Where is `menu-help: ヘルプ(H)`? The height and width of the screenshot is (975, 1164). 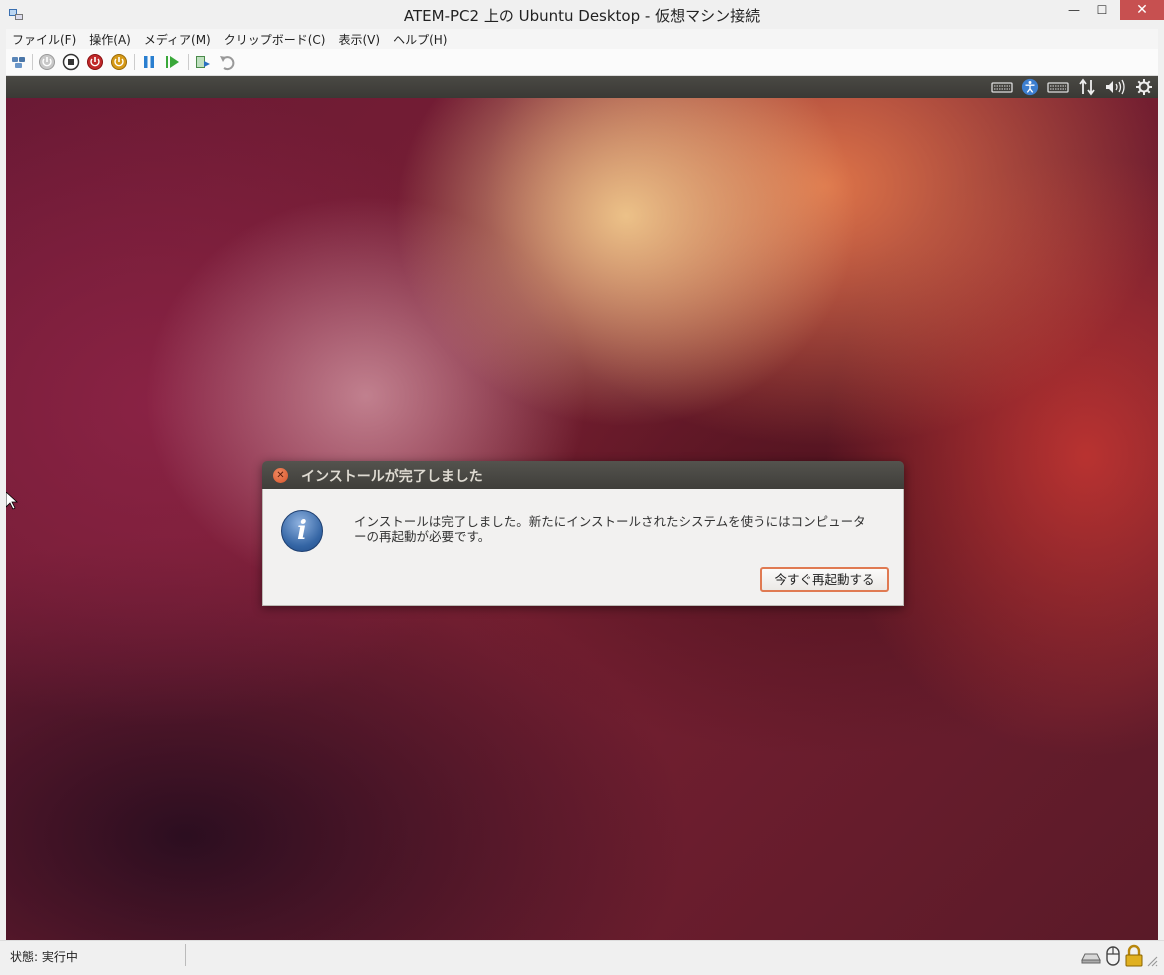 menu-help: ヘルプ(H) is located at coordinates (420, 39).